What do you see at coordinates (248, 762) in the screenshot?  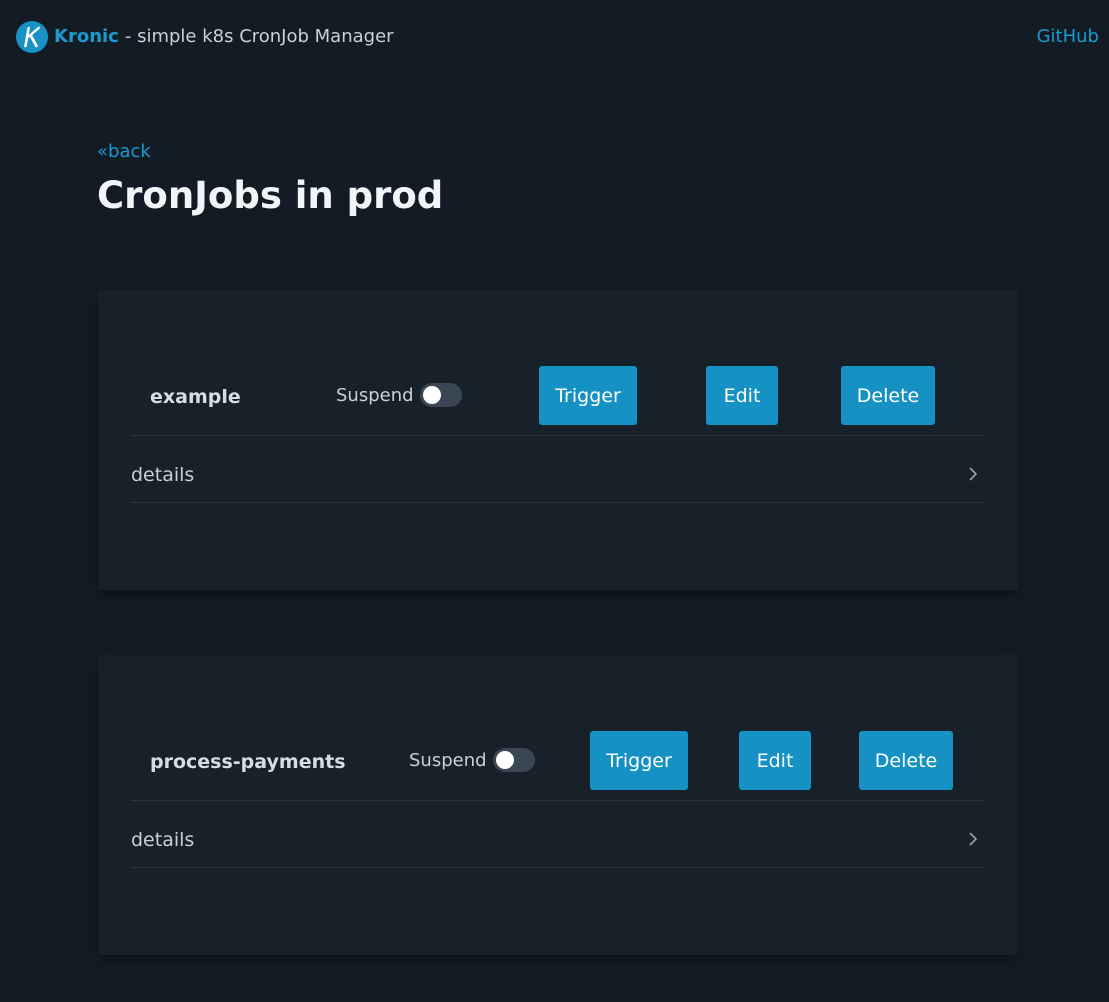 I see `cronjob-name: process-payments` at bounding box center [248, 762].